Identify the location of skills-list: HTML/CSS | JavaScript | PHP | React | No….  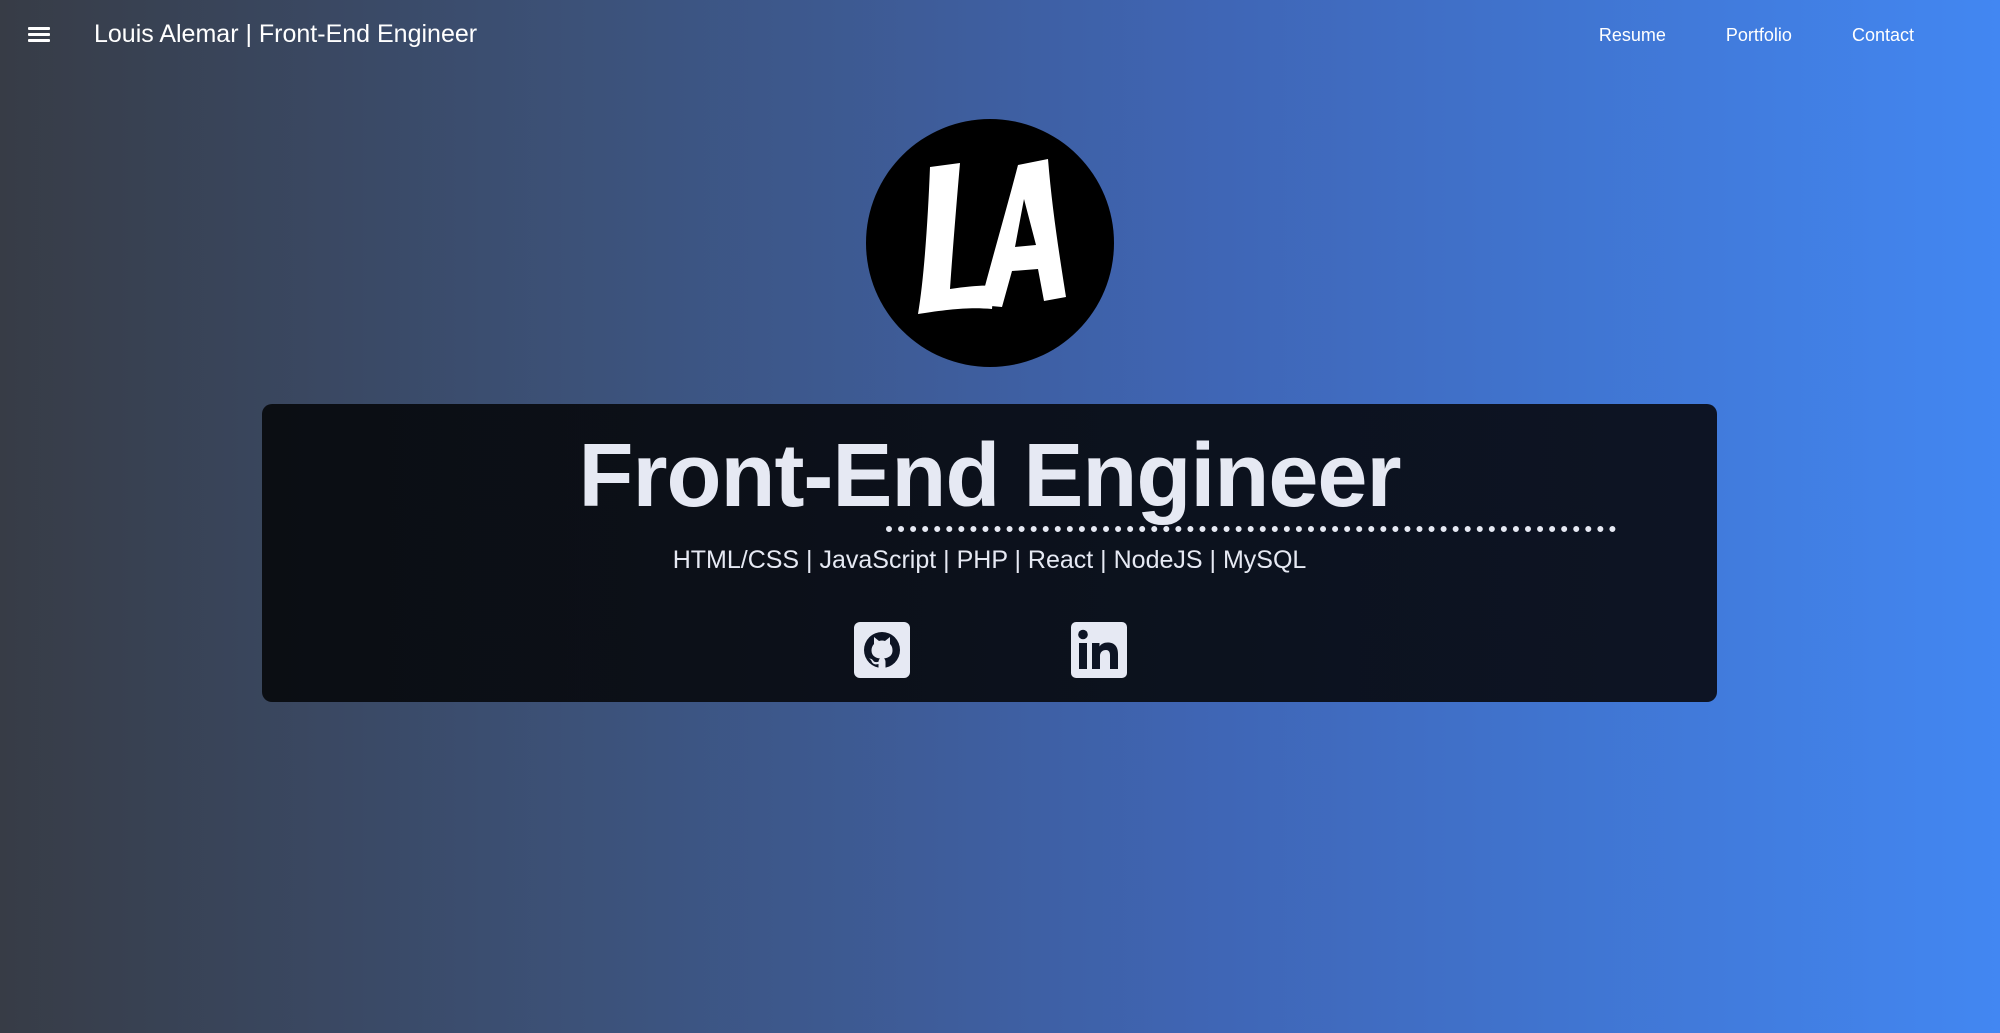
(989, 560).